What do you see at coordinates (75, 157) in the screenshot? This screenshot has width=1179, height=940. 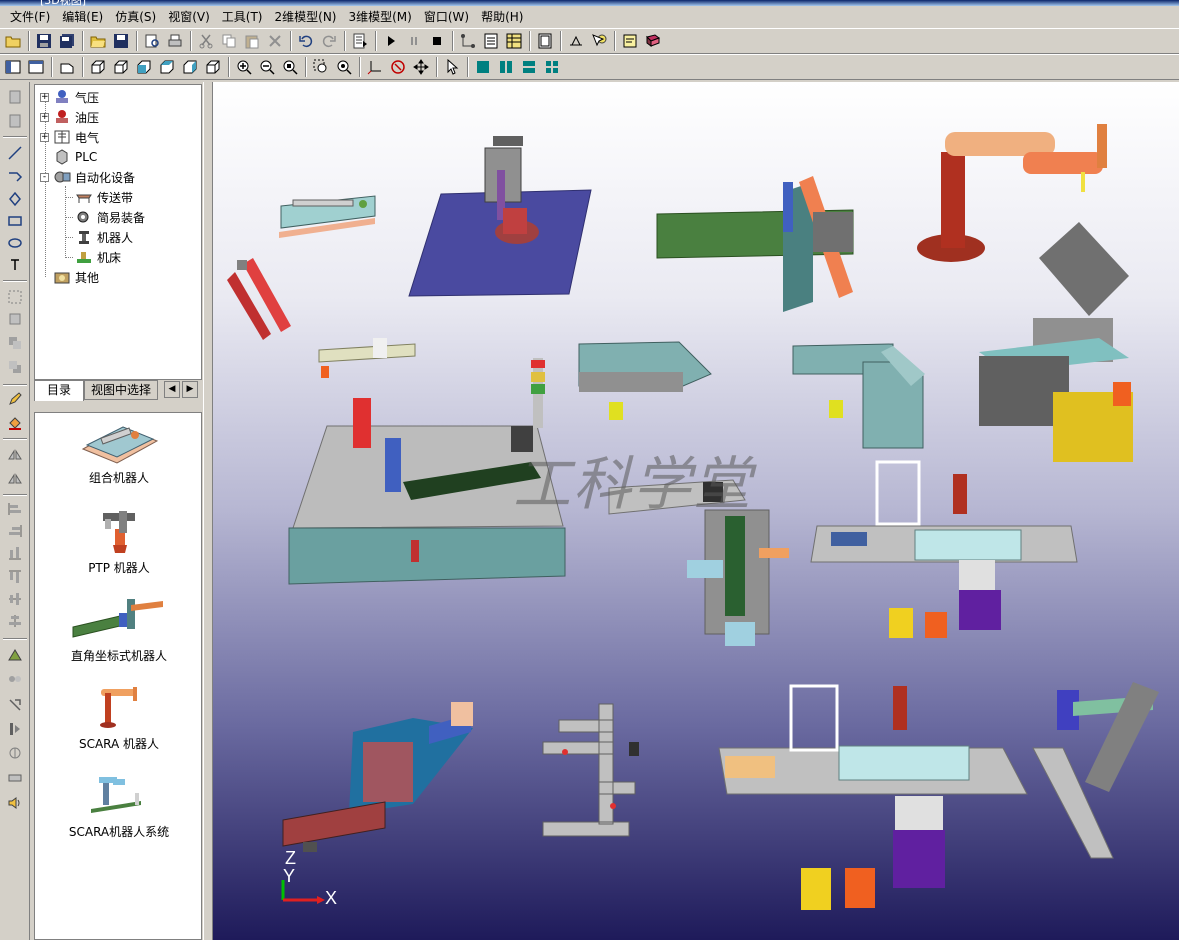 I see `tree-item-plc: PLC` at bounding box center [75, 157].